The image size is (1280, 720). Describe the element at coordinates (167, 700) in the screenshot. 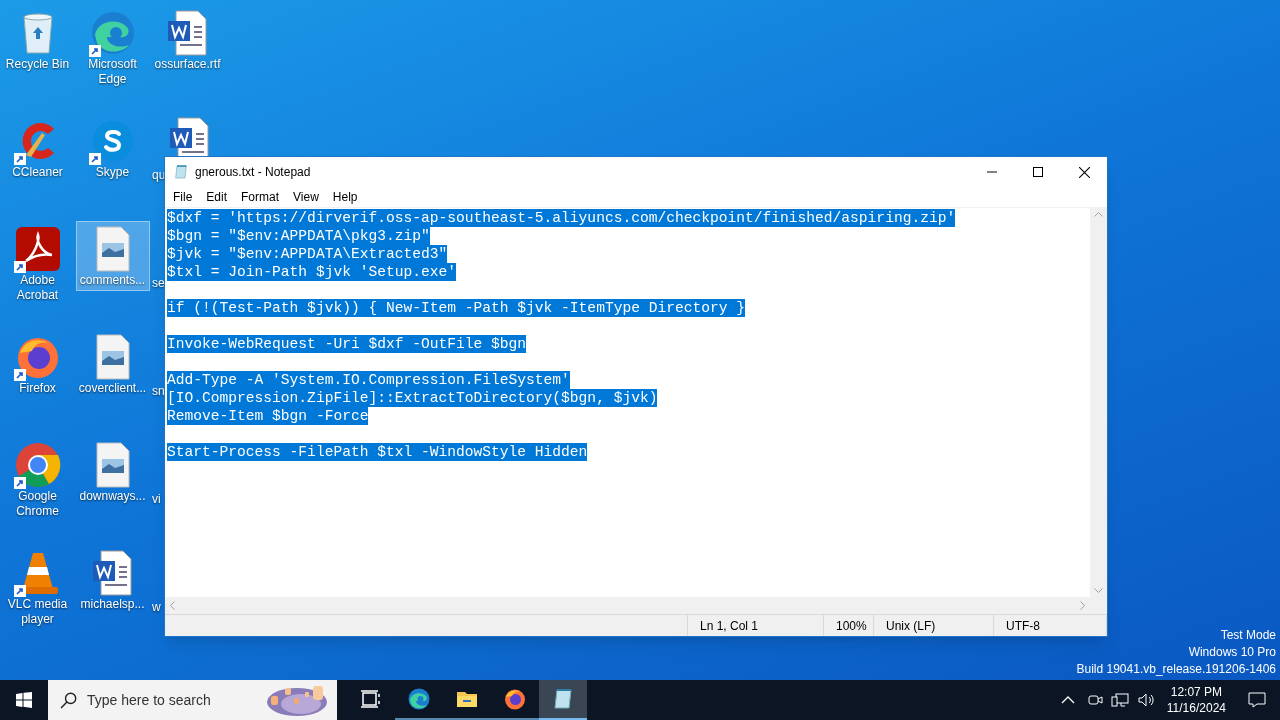

I see `search-input: Type here to search` at that location.